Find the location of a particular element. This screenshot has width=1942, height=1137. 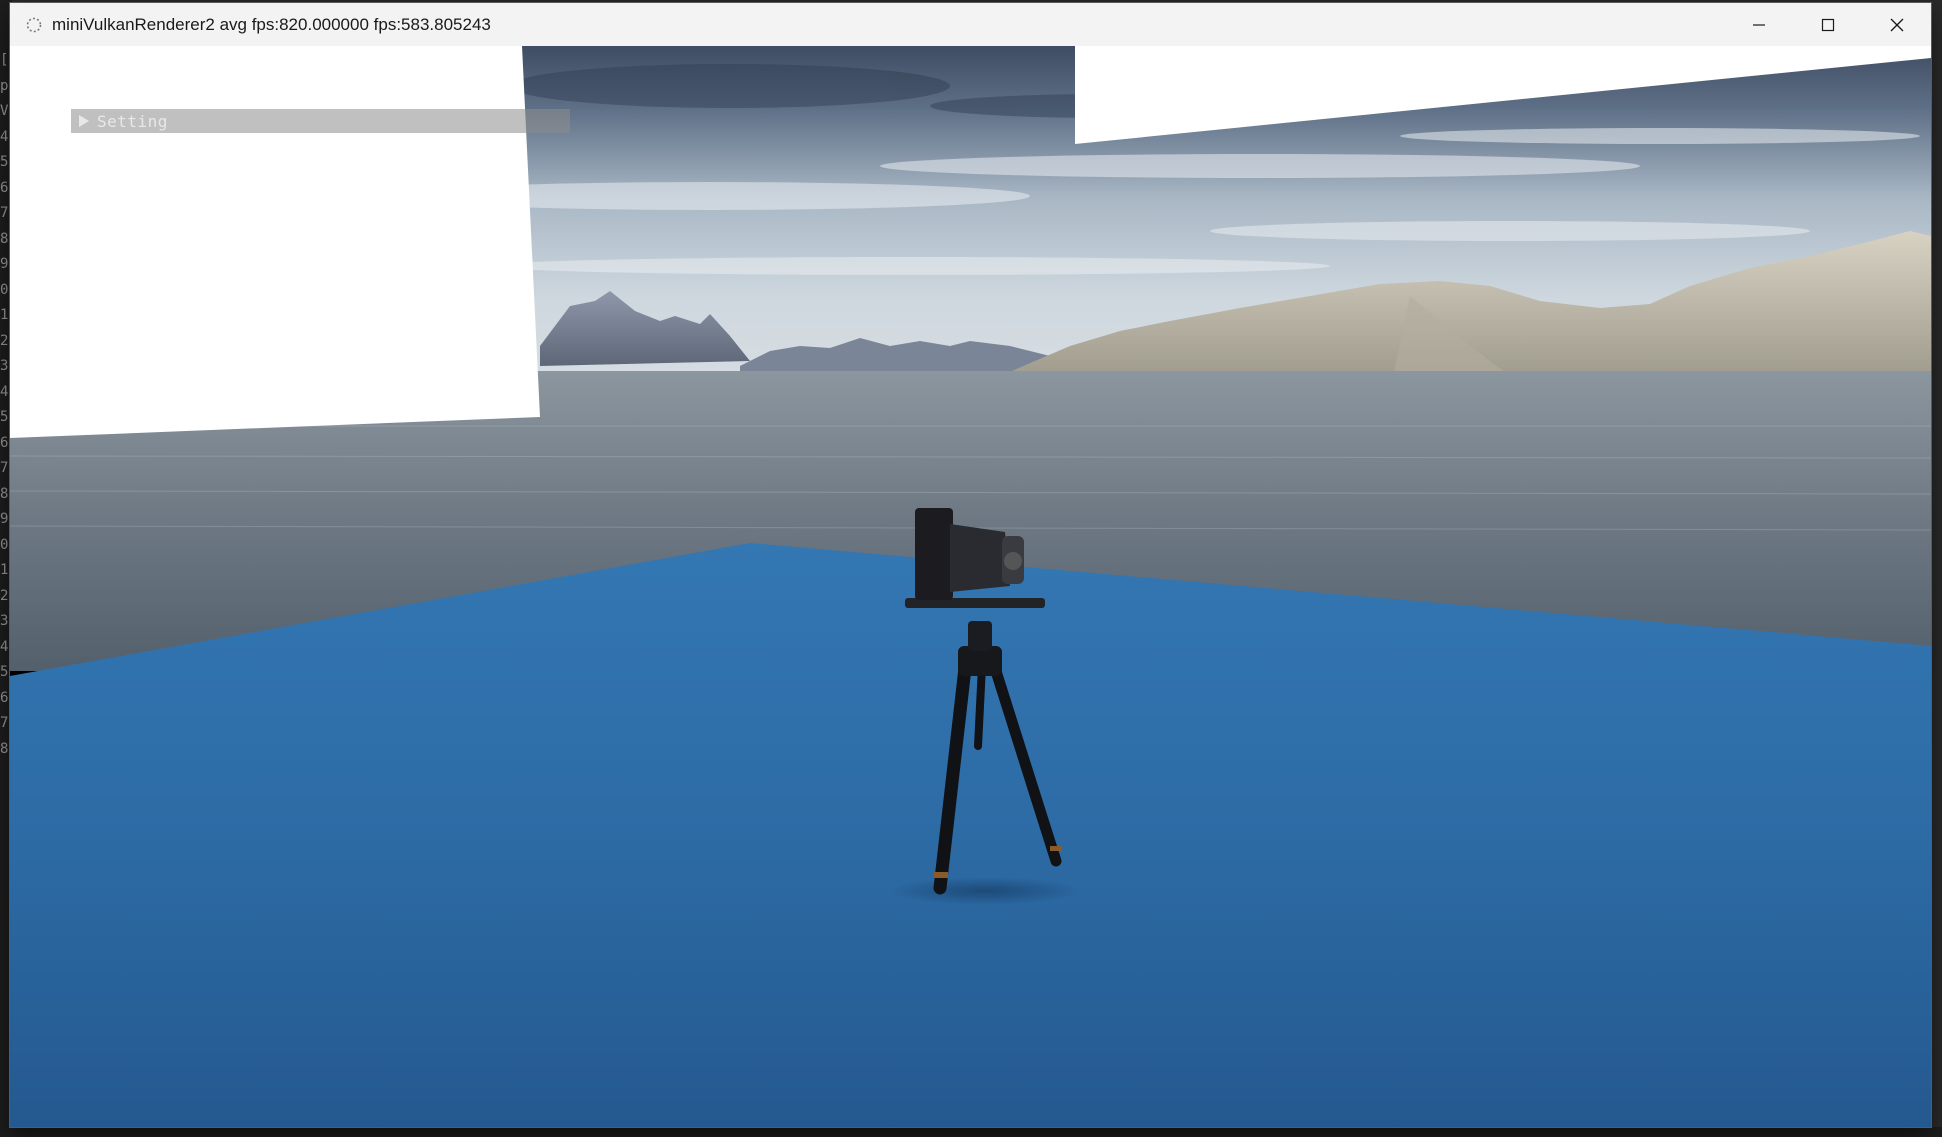

maximize-icon is located at coordinates (1827, 24).